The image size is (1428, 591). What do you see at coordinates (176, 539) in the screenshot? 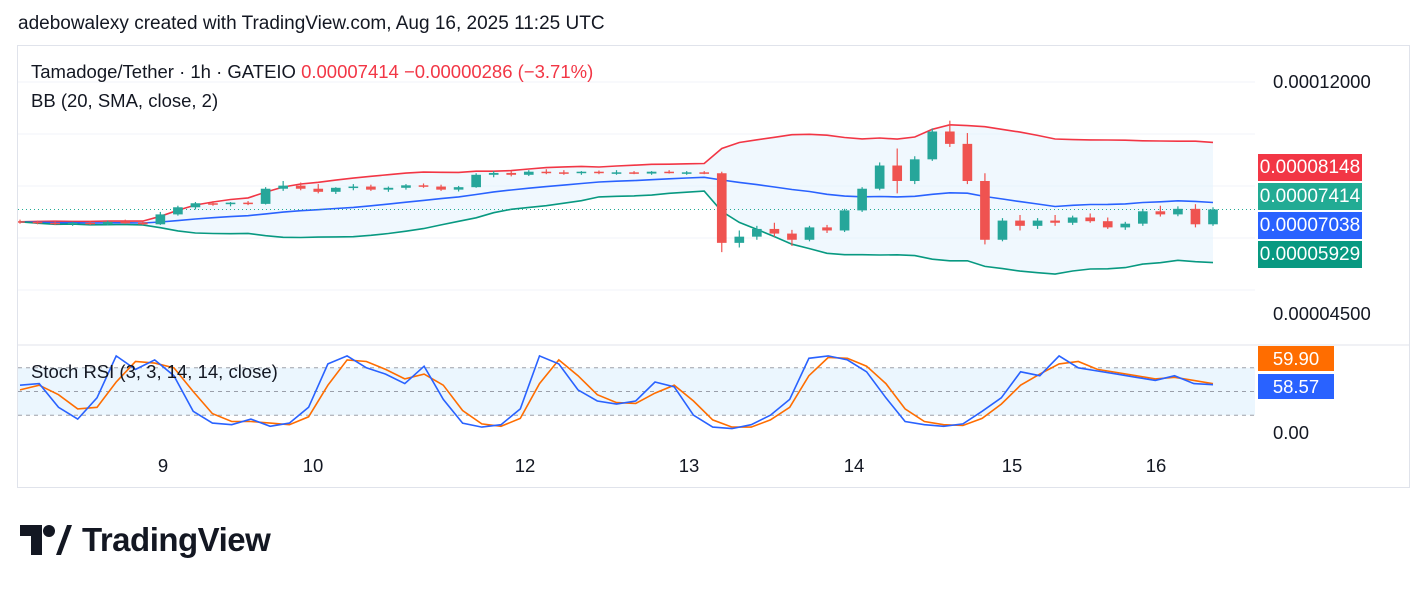
I see `tradingview-logo-text: TradingView` at bounding box center [176, 539].